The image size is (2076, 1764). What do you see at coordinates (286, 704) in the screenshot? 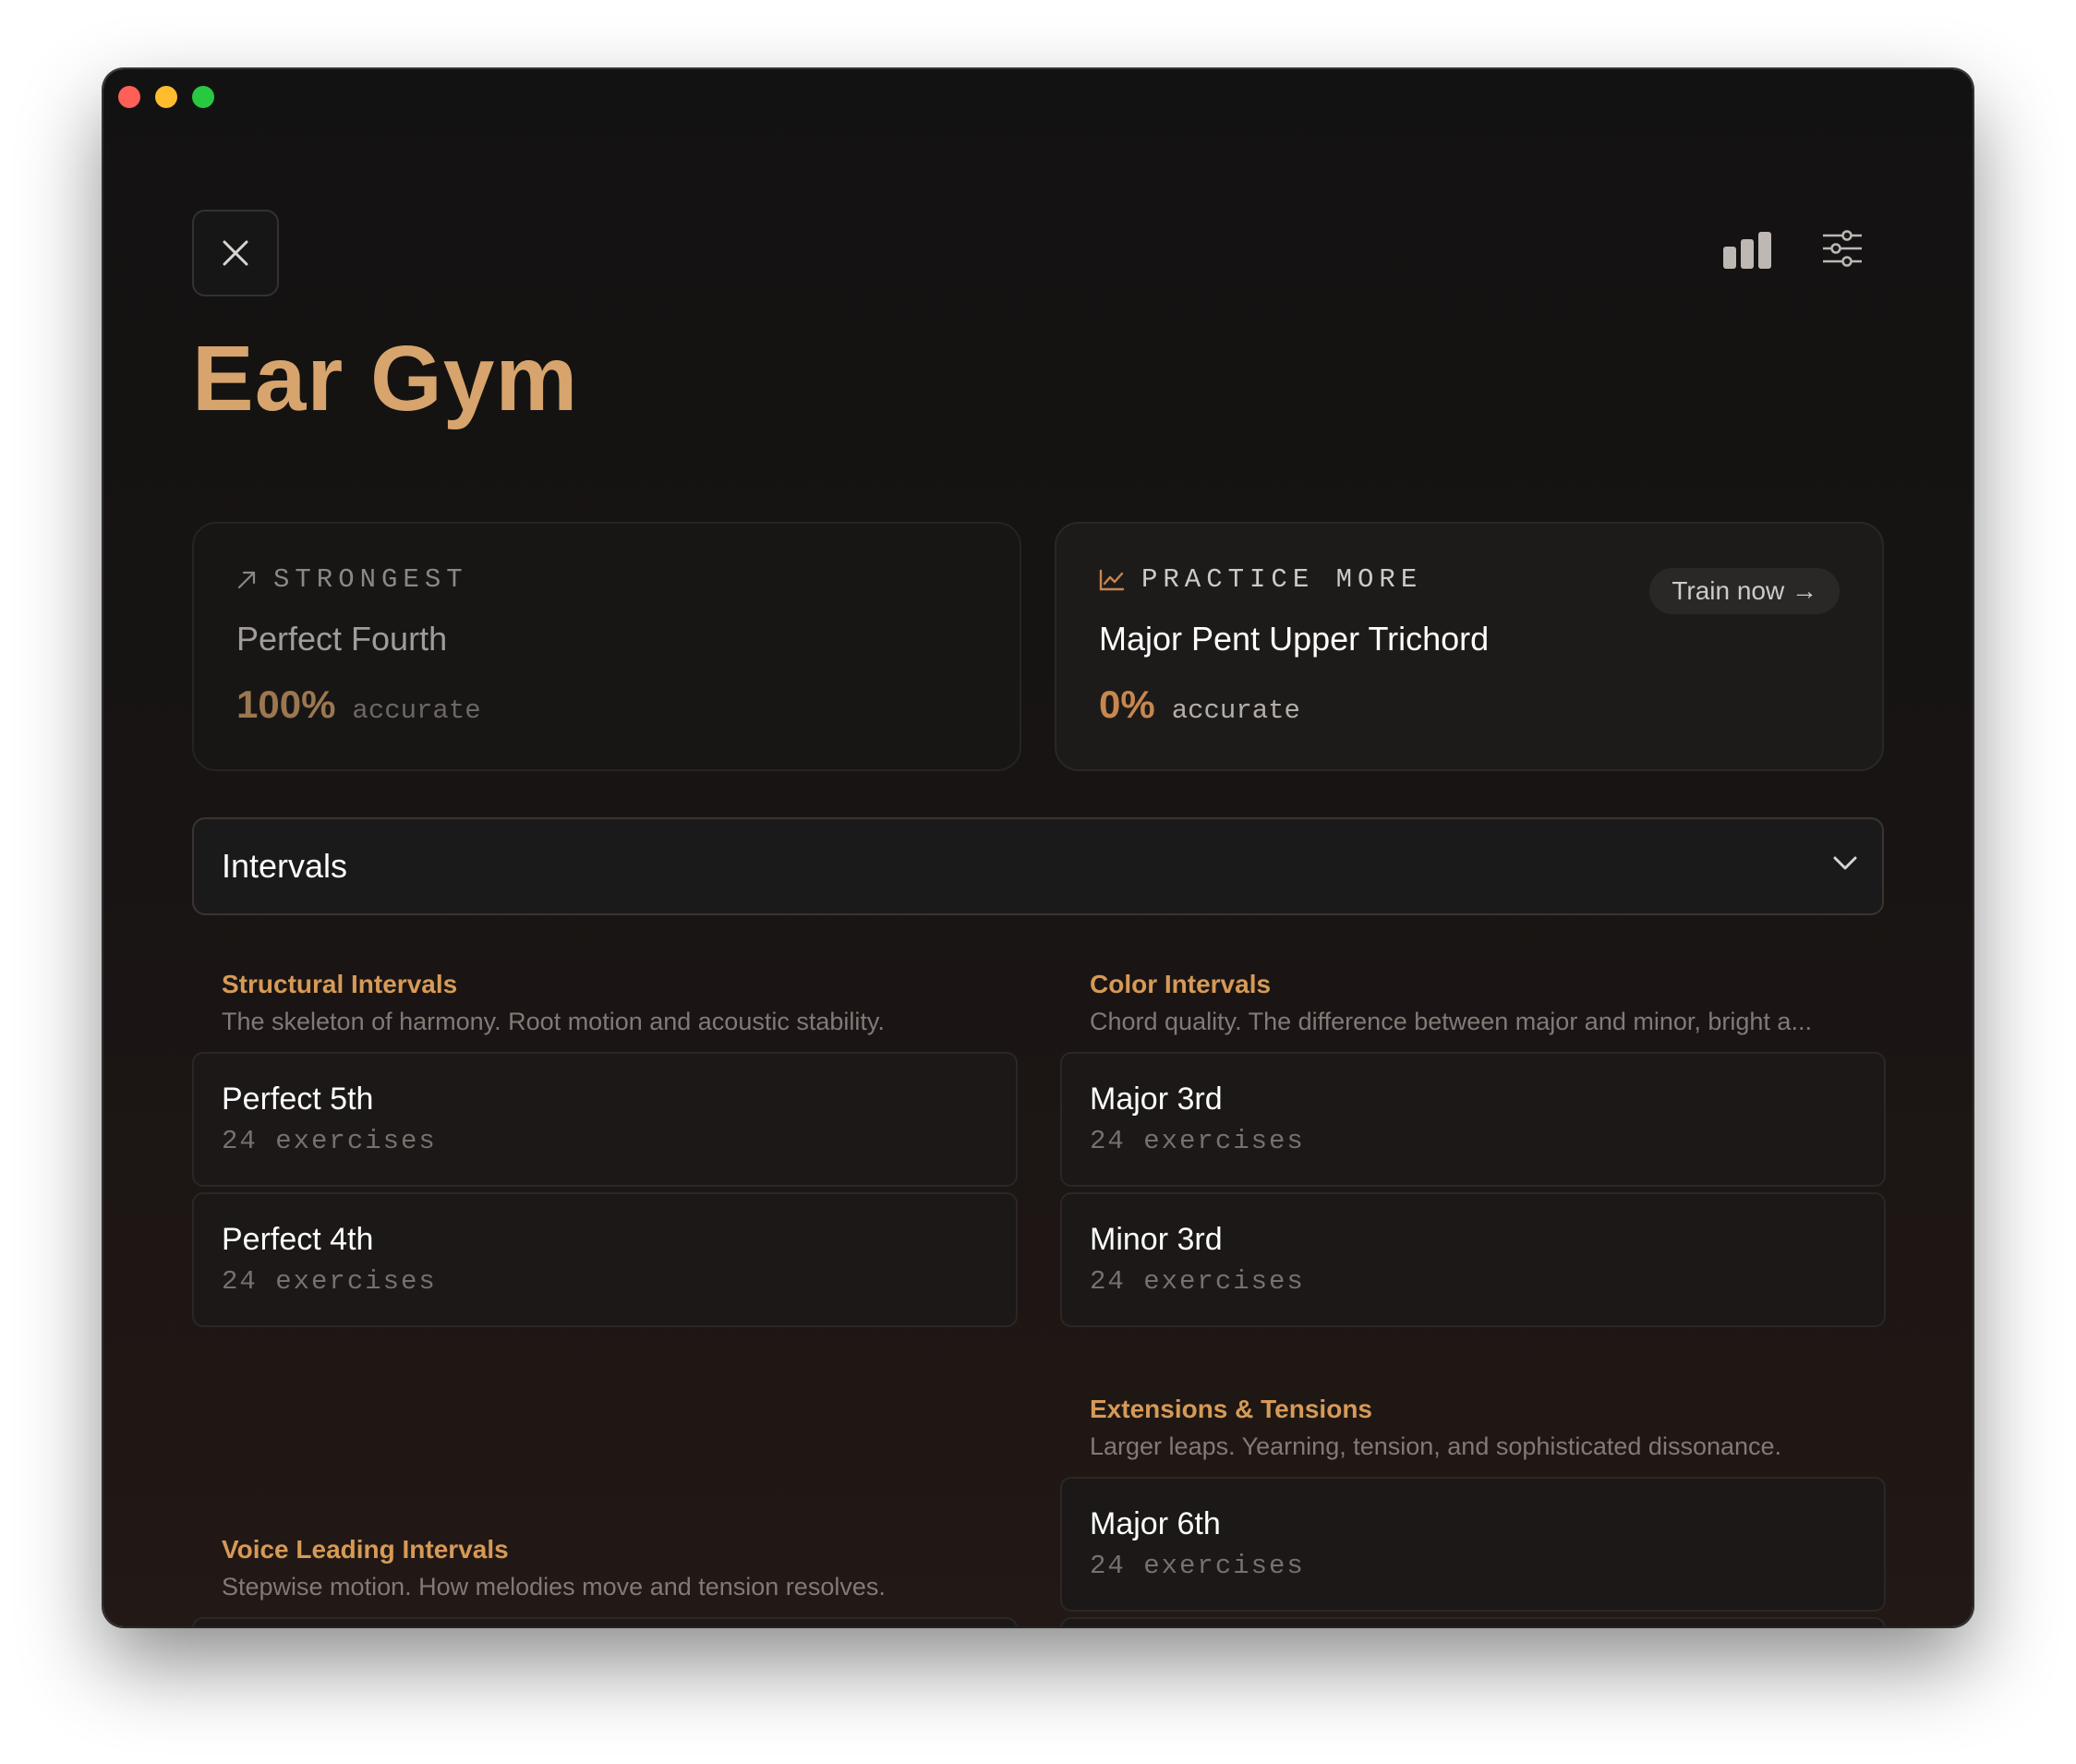
I see `strongest-percent: 100%` at bounding box center [286, 704].